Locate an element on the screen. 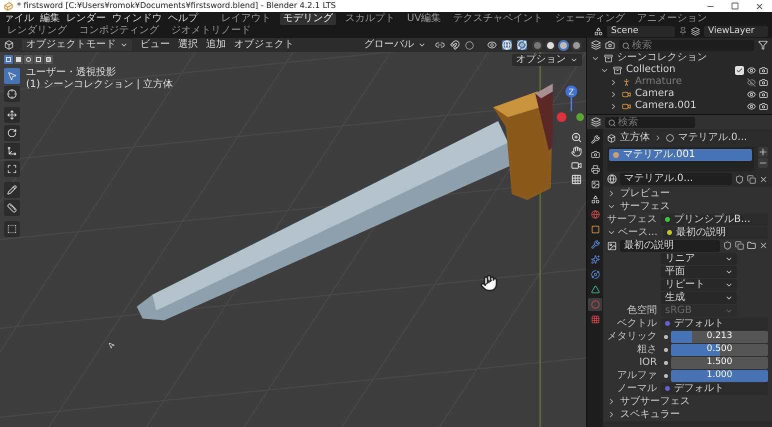 The height and width of the screenshot is (427, 772). workspace-tab: ジオメトリノード is located at coordinates (211, 31).